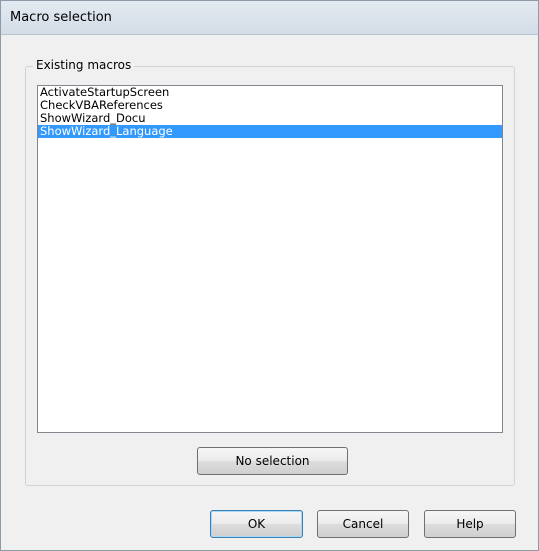  I want to click on existing-macros-label: Existing macros, so click(84, 65).